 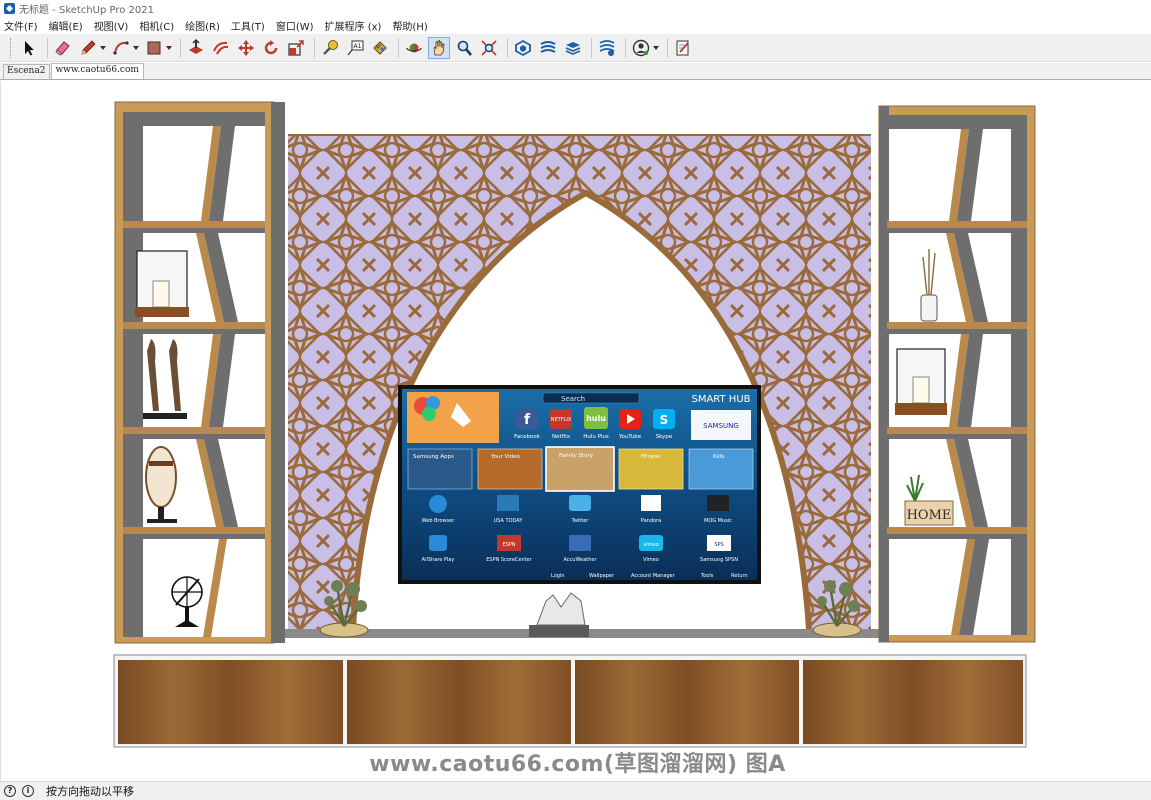 I want to click on app-label-web-browser: Web Browser, so click(x=439, y=521).